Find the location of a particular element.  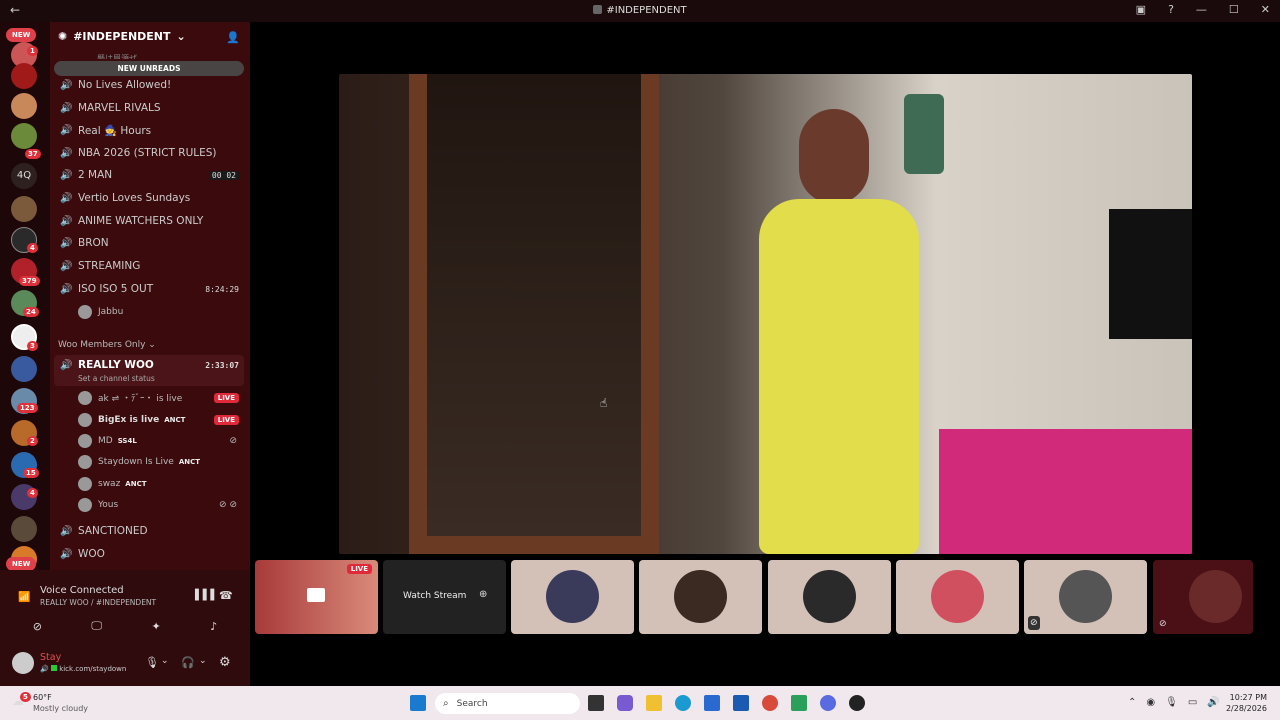

store-icon is located at coordinates (712, 703).